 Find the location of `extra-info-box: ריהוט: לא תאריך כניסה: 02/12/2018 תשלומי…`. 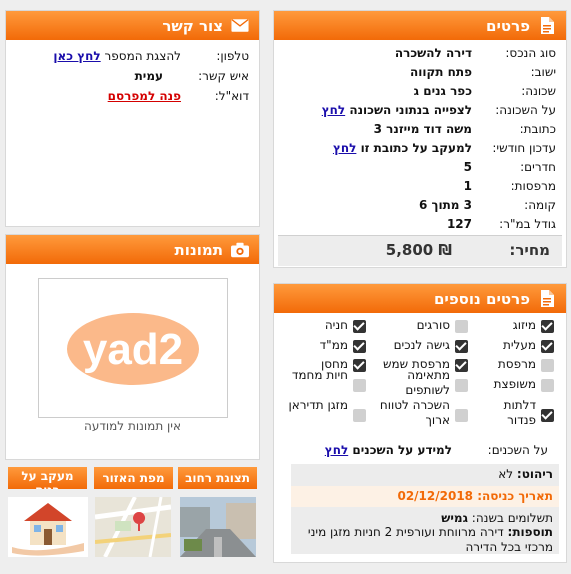

extra-info-box: ריהוט: לא תאריך כניסה: 02/12/2018 תשלומי… is located at coordinates (425, 509).